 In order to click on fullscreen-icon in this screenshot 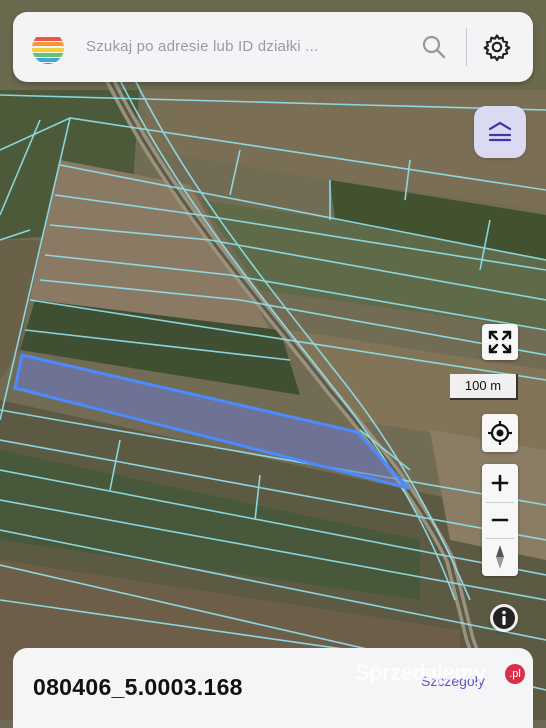, I will do `click(500, 342)`.